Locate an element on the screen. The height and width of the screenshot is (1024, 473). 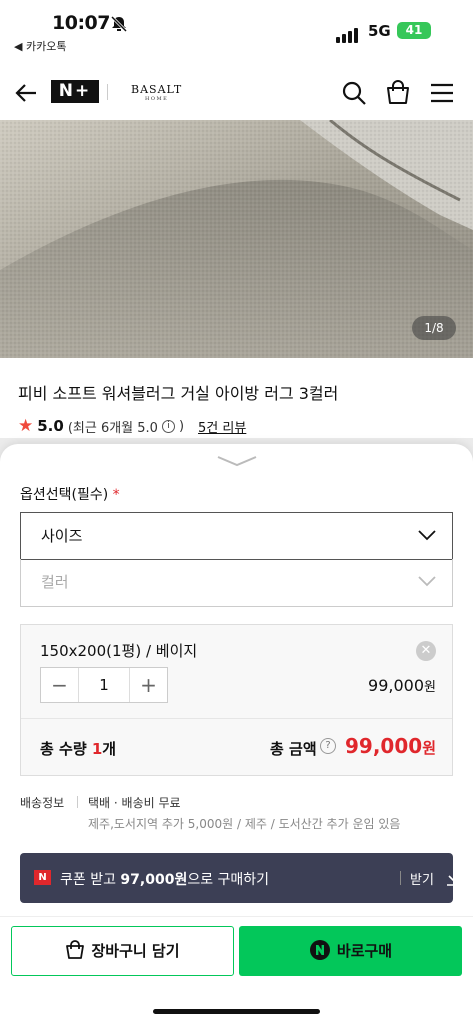
total-amount-unit: 원 is located at coordinates (429, 748).